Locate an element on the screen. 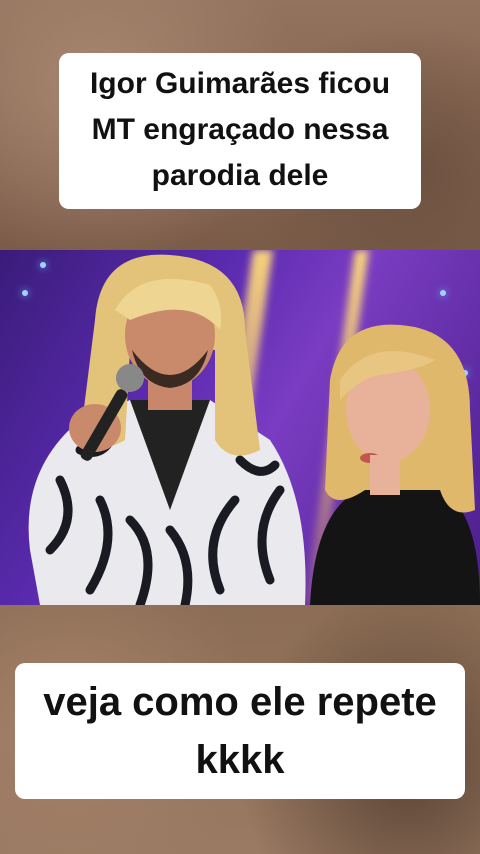 The height and width of the screenshot is (854, 480). bottom-caption: veja como ele repete kkkk is located at coordinates (240, 731).